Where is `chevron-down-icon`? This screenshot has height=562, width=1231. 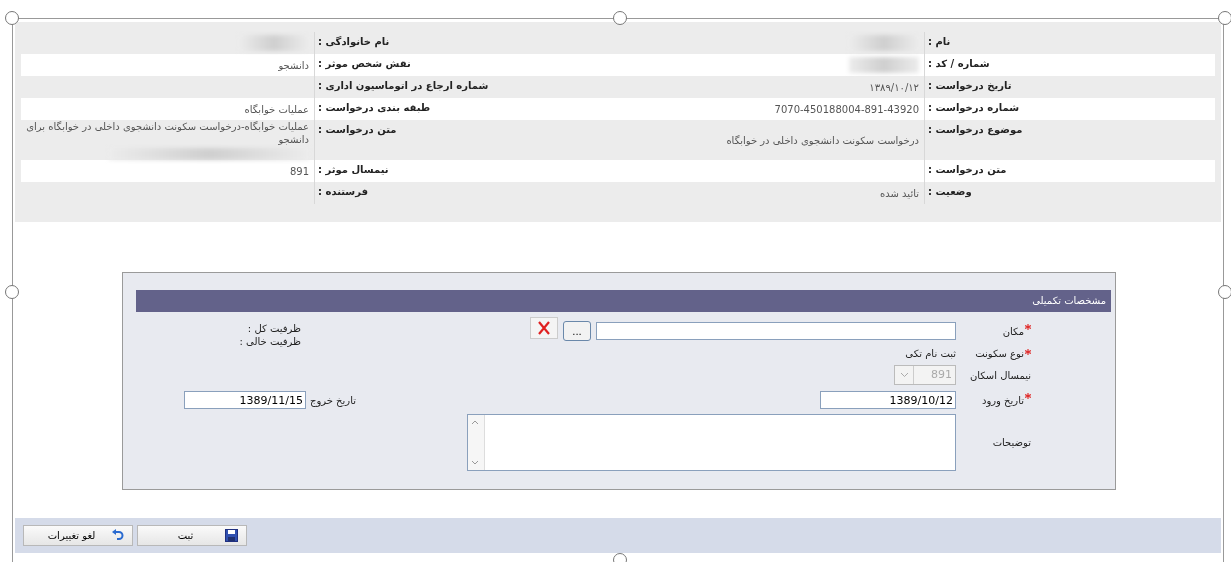 chevron-down-icon is located at coordinates (904, 375).